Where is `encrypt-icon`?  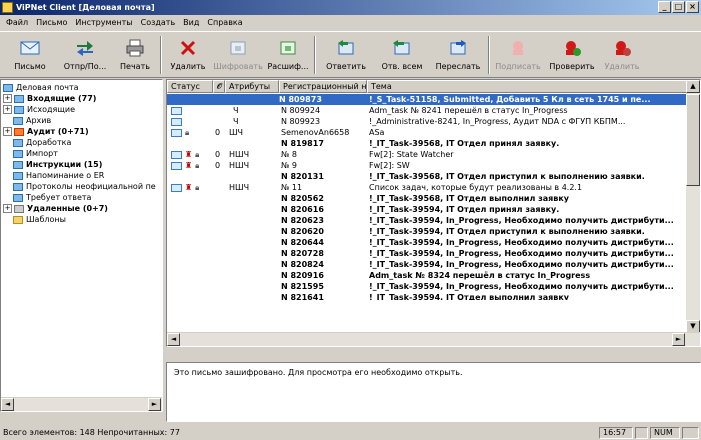 encrypt-icon is located at coordinates (238, 48).